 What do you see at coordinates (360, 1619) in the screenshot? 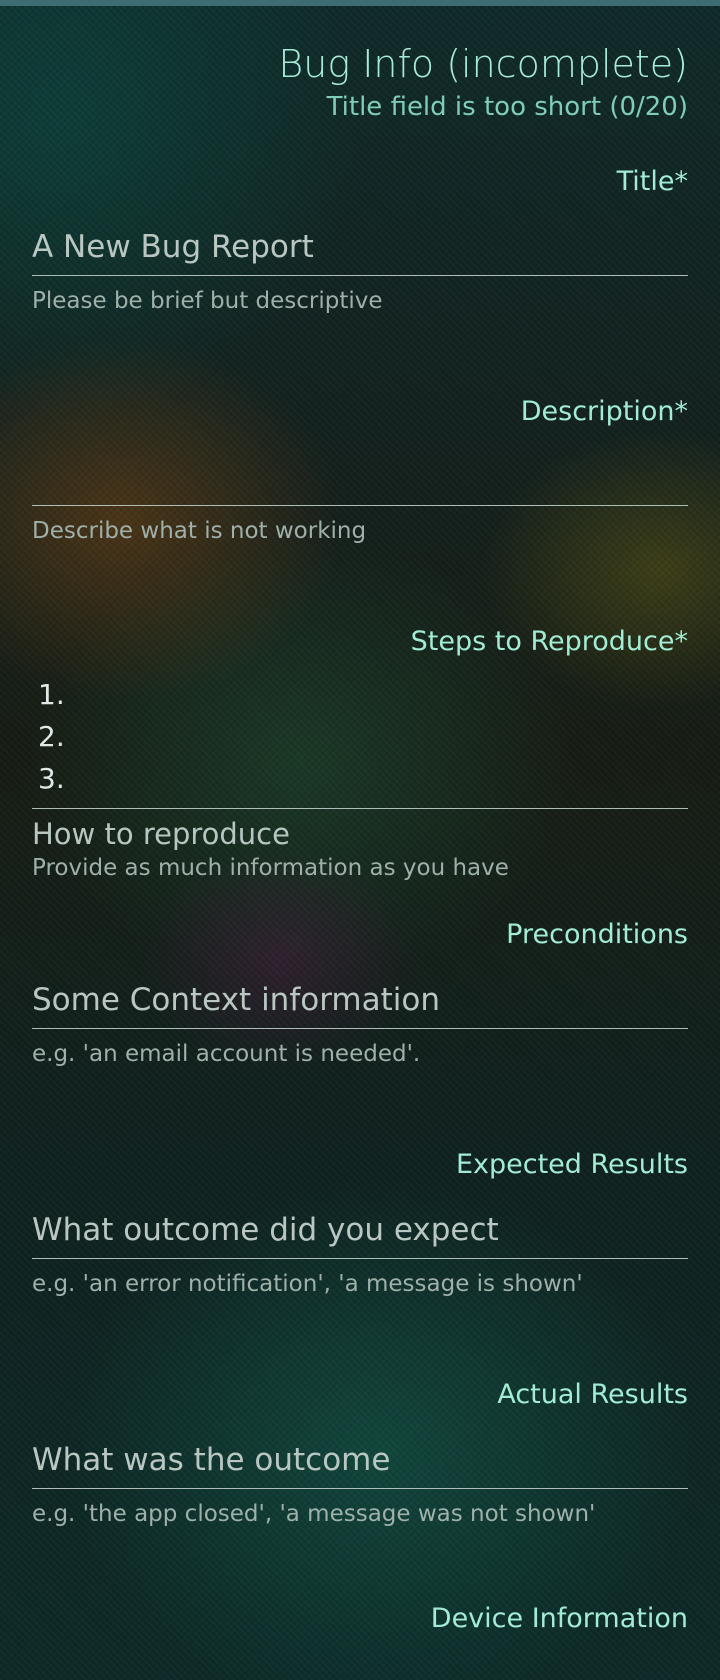
I see `device-section: Device Information` at bounding box center [360, 1619].